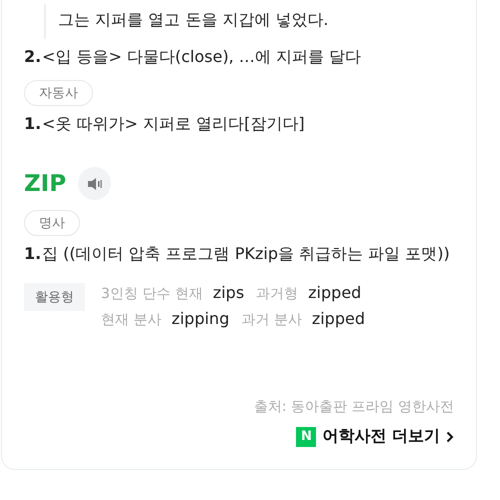  What do you see at coordinates (165, 124) in the screenshot?
I see `definition: 1.<옷 따위가> 지퍼로 열리다[잠기다]` at bounding box center [165, 124].